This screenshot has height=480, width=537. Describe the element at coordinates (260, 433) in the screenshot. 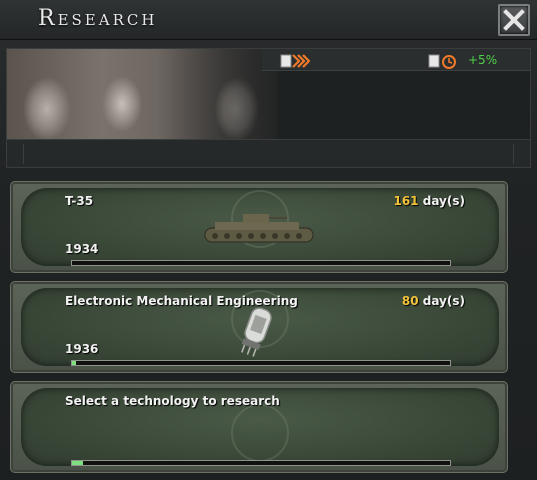

I see `wreath-emblem-icon` at that location.